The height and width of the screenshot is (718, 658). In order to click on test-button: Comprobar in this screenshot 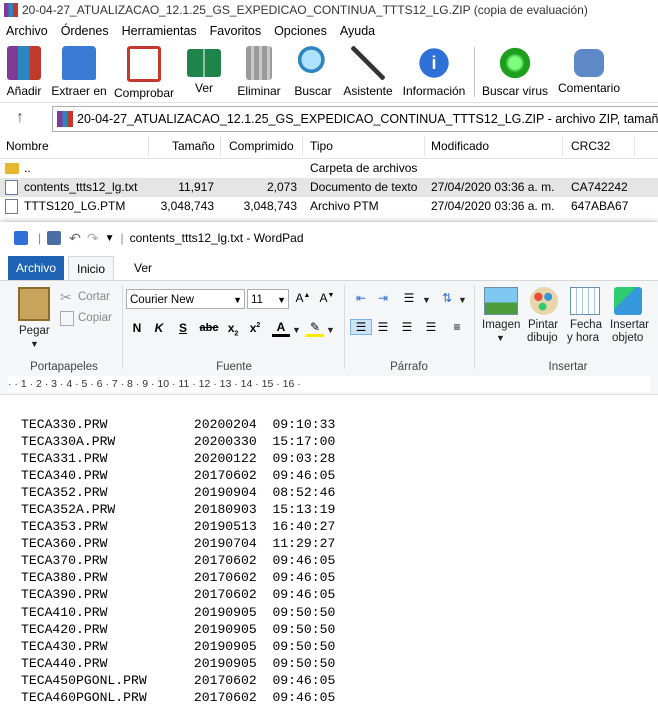, I will do `click(144, 72)`.